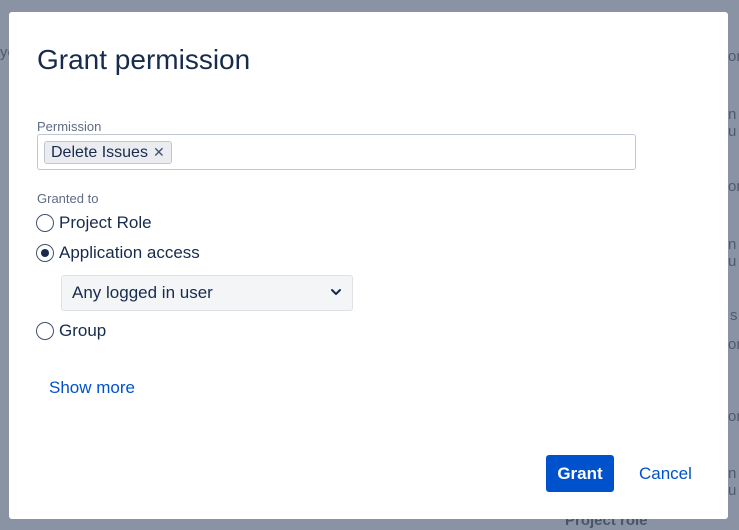  Describe the element at coordinates (142, 292) in the screenshot. I see `select-value: Any logged in user` at that location.